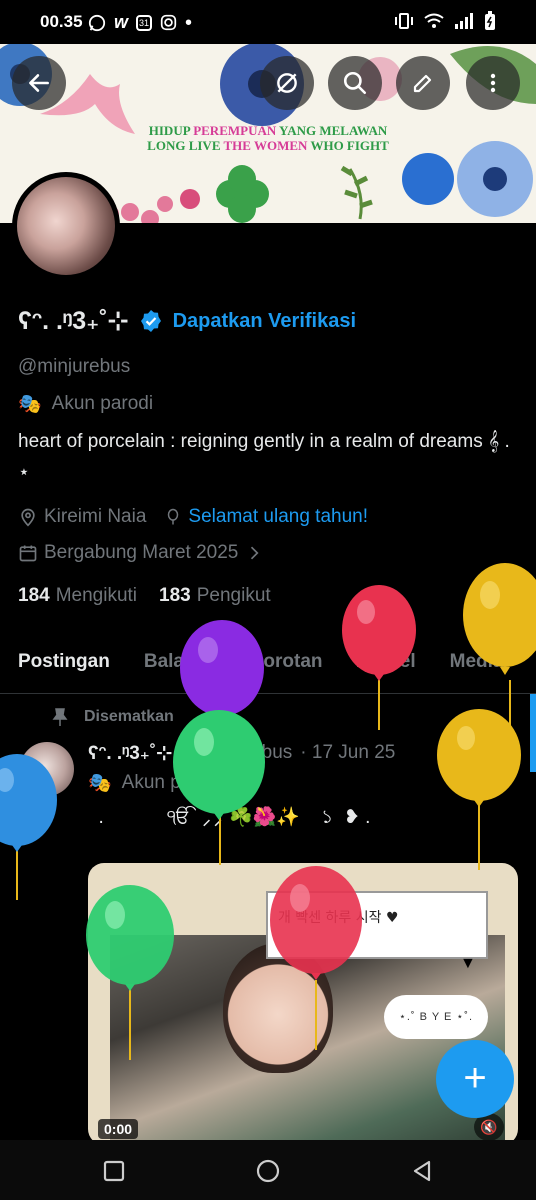 The image size is (536, 1200). Describe the element at coordinates (60, 717) in the screenshot. I see `pin-icon` at that location.